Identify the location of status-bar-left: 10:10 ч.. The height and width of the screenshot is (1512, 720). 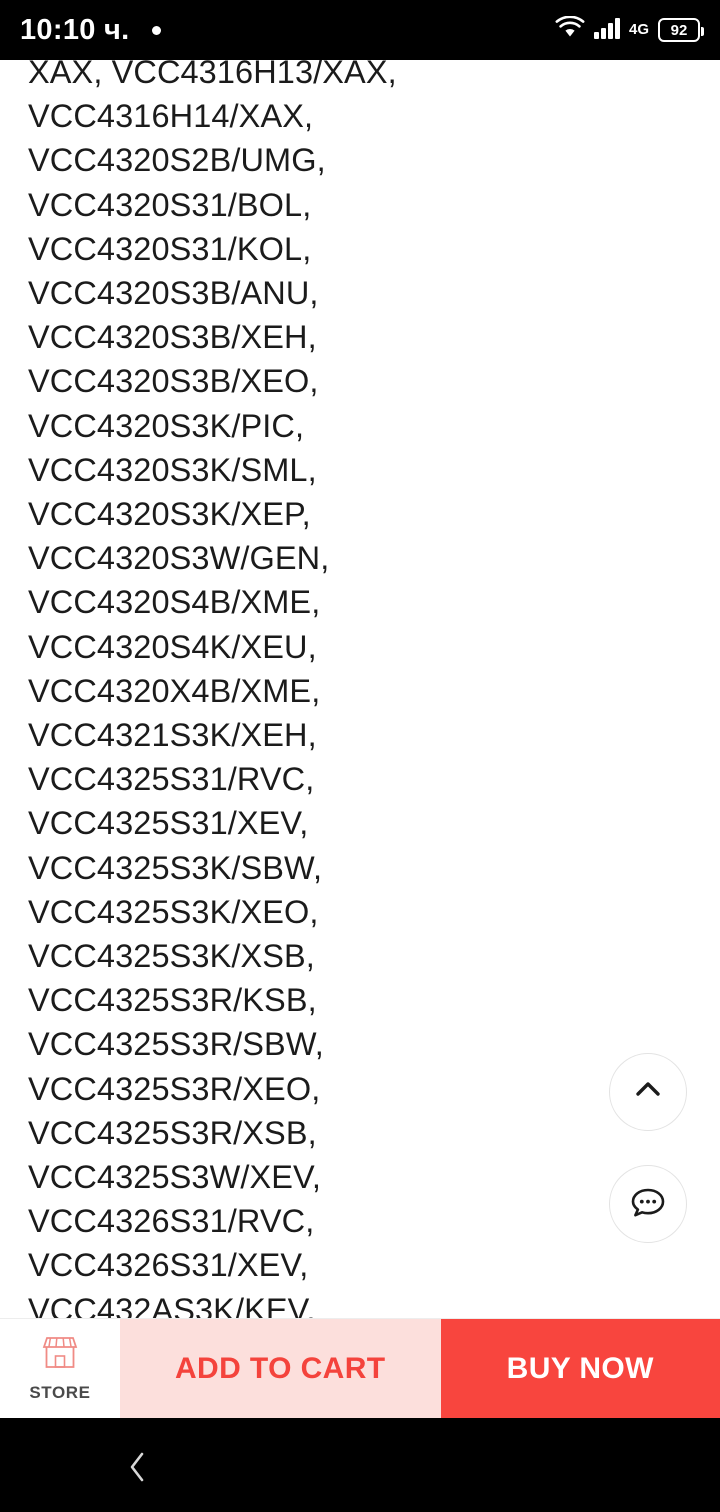
(287, 30).